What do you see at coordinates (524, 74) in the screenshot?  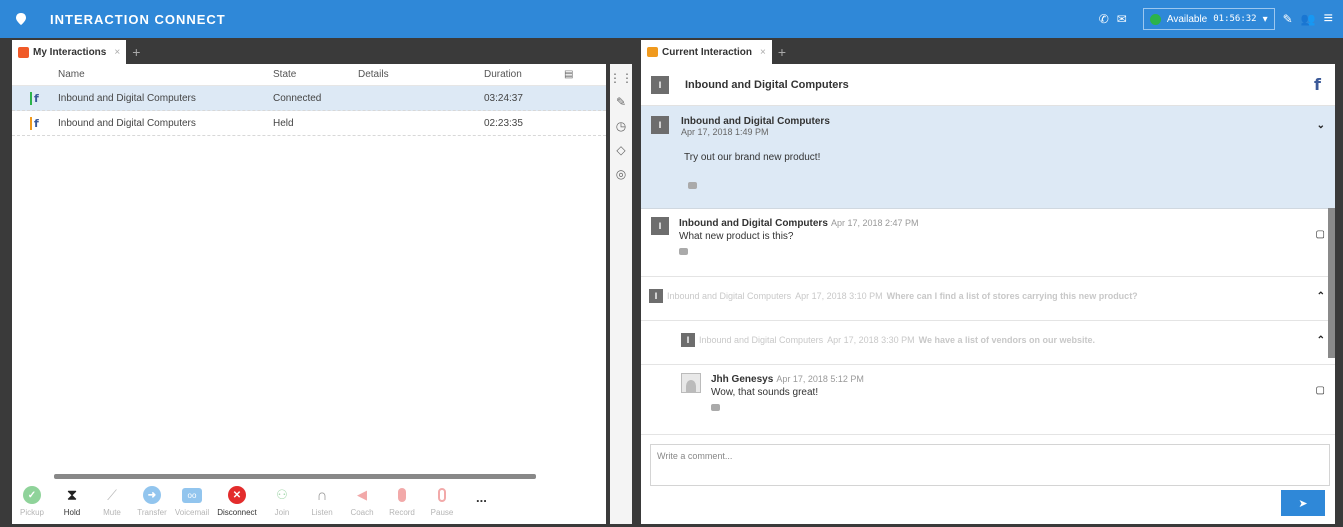 I see `column-duration: Duration` at bounding box center [524, 74].